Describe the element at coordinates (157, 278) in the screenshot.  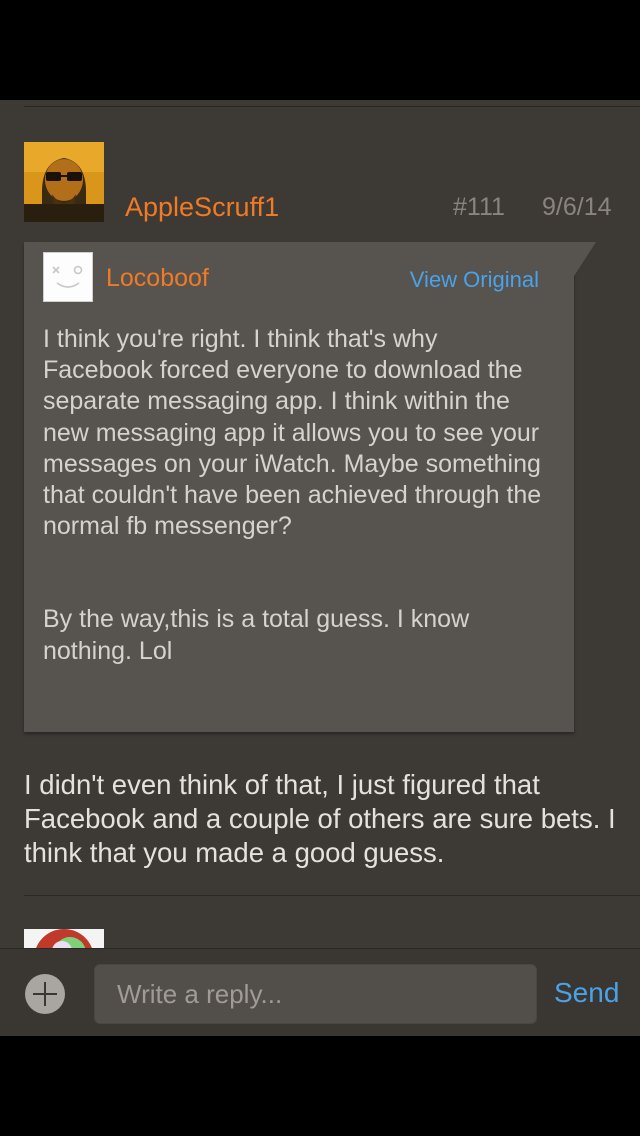
I see `quote-username: Locoboof` at that location.